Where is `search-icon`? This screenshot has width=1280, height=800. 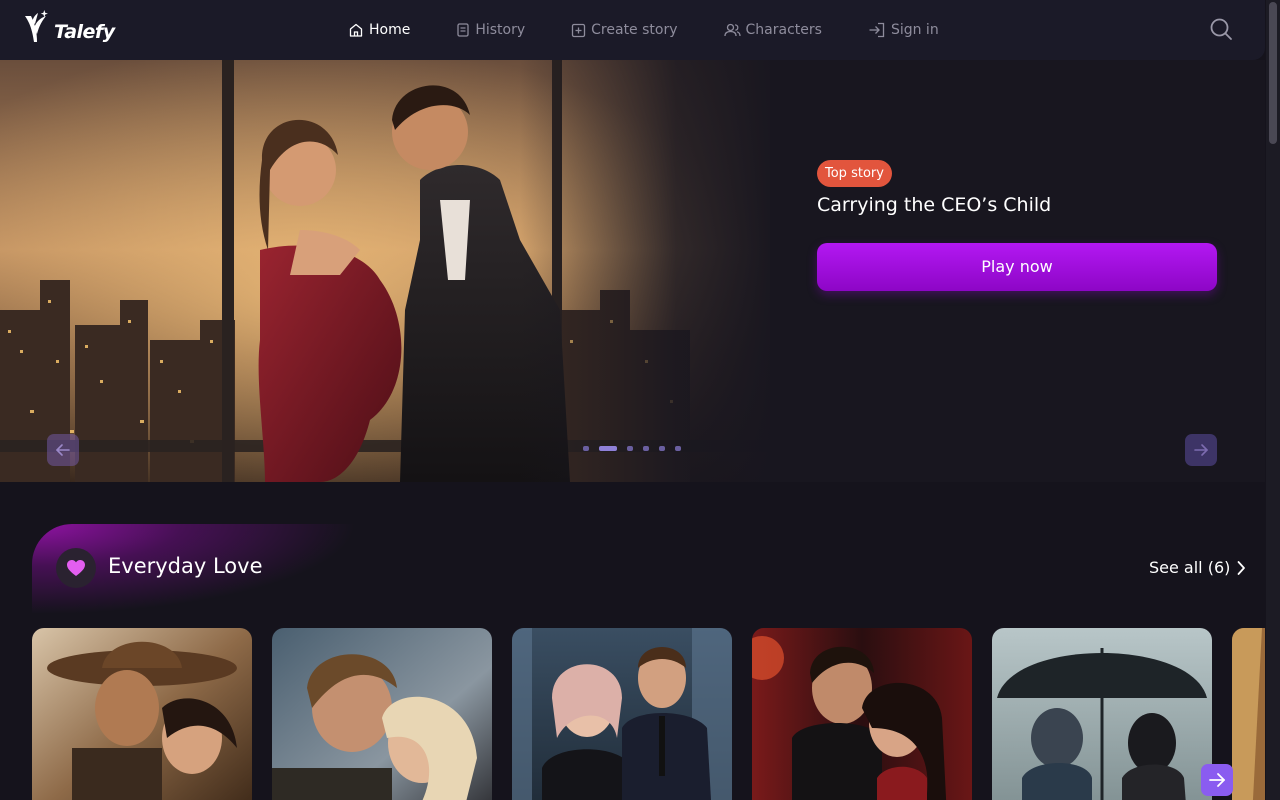 search-icon is located at coordinates (1221, 29).